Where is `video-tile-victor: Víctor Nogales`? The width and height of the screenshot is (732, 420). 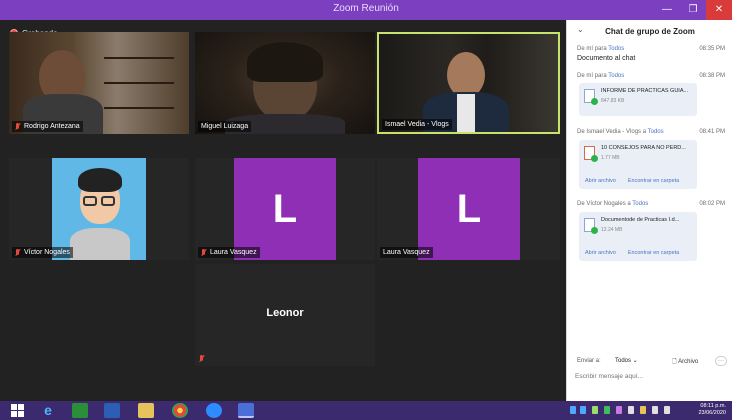
video-tile-victor: Víctor Nogales is located at coordinates (99, 209).